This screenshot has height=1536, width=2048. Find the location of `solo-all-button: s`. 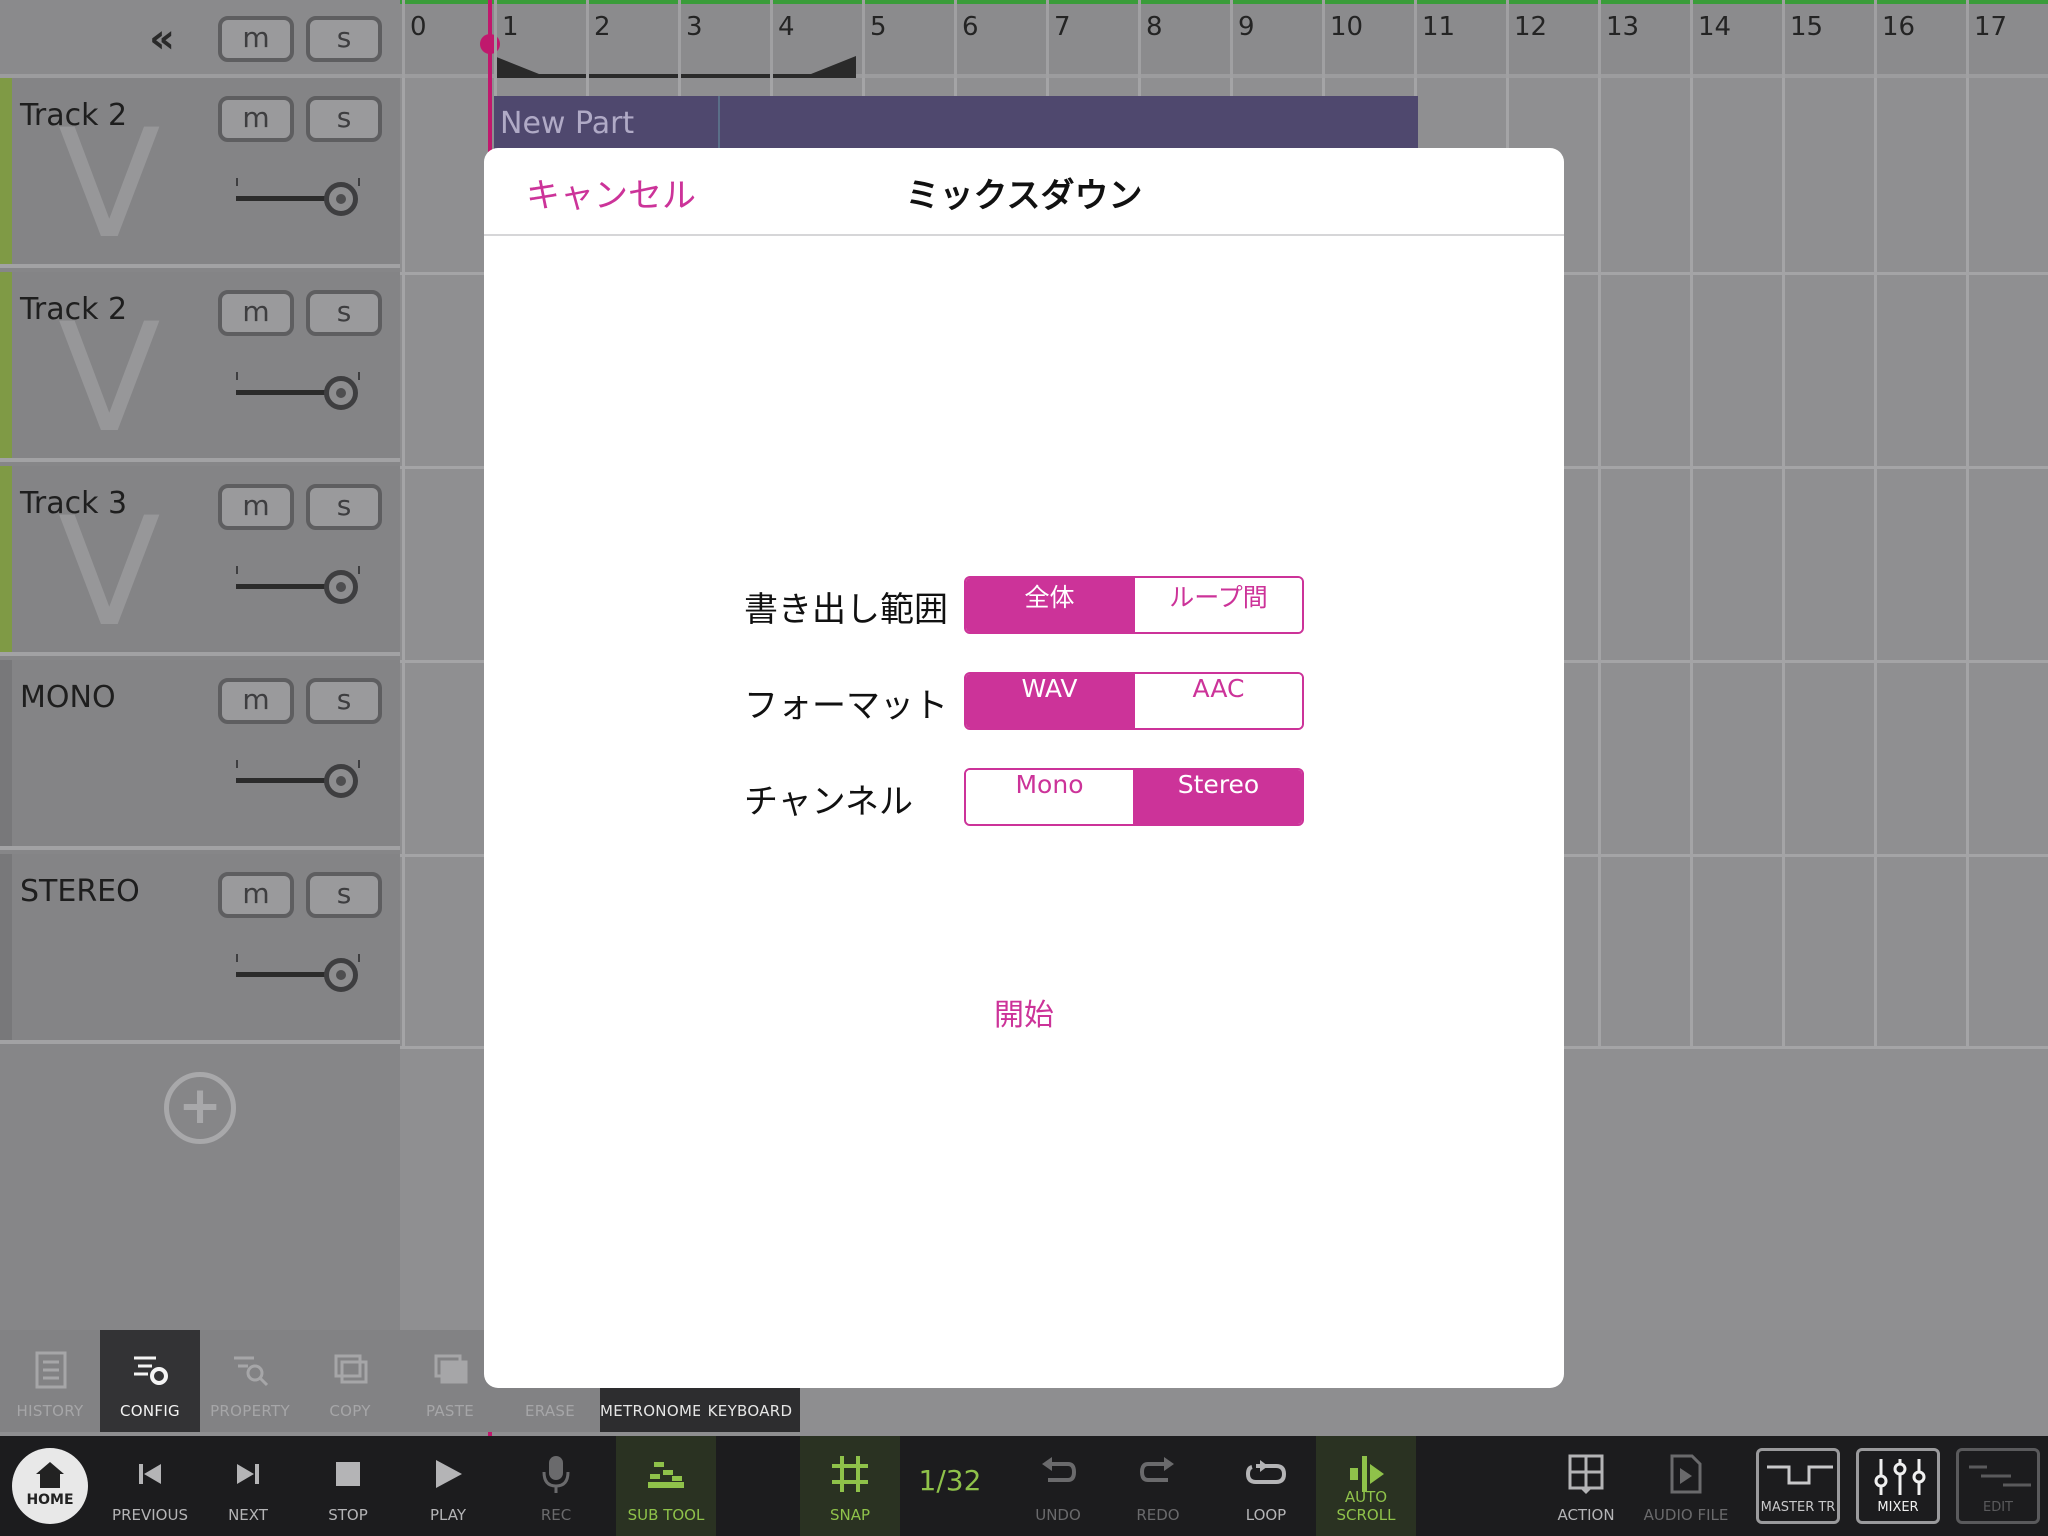

solo-all-button: s is located at coordinates (344, 39).